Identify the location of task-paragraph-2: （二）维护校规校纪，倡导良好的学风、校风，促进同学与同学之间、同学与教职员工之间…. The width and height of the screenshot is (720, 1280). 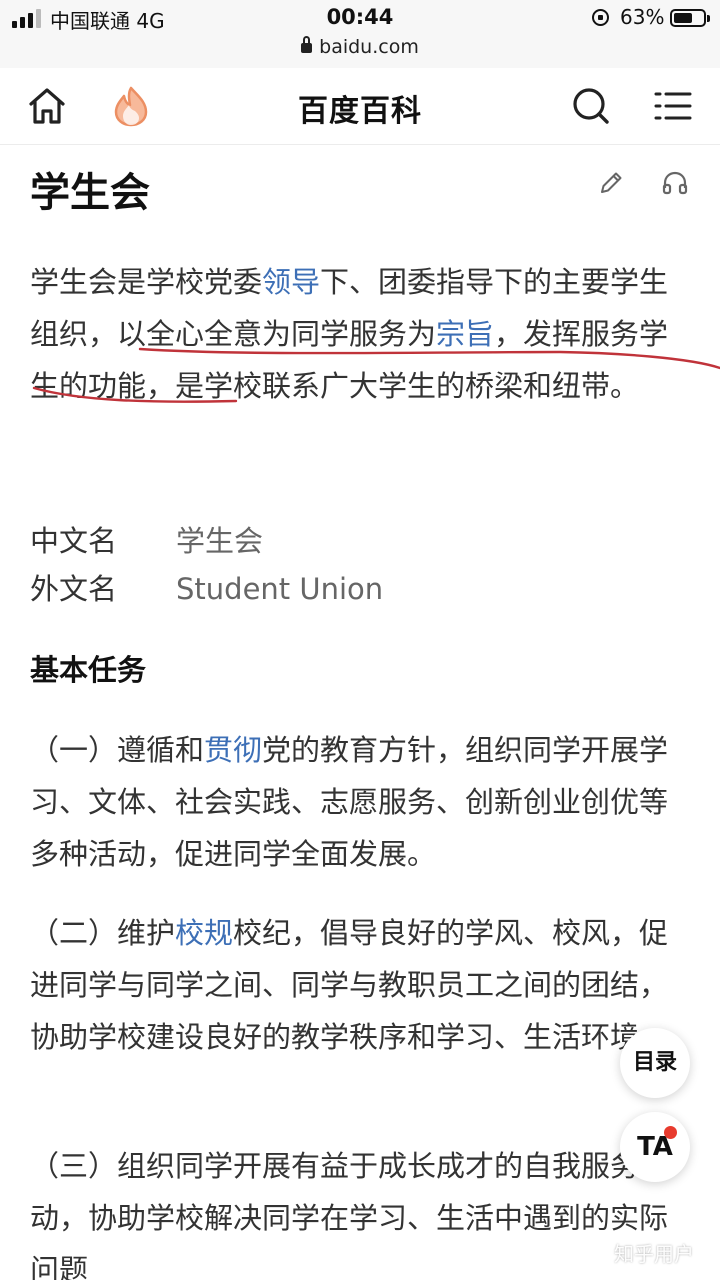
(361, 985).